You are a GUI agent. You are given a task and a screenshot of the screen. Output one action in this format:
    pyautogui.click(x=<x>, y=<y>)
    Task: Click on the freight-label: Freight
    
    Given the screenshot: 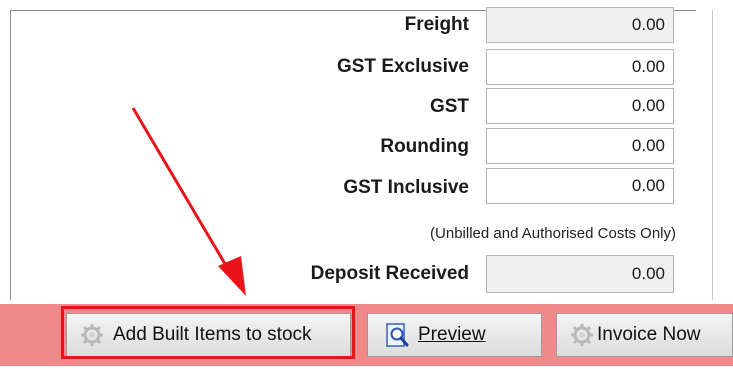 What is the action you would take?
    pyautogui.click(x=436, y=24)
    